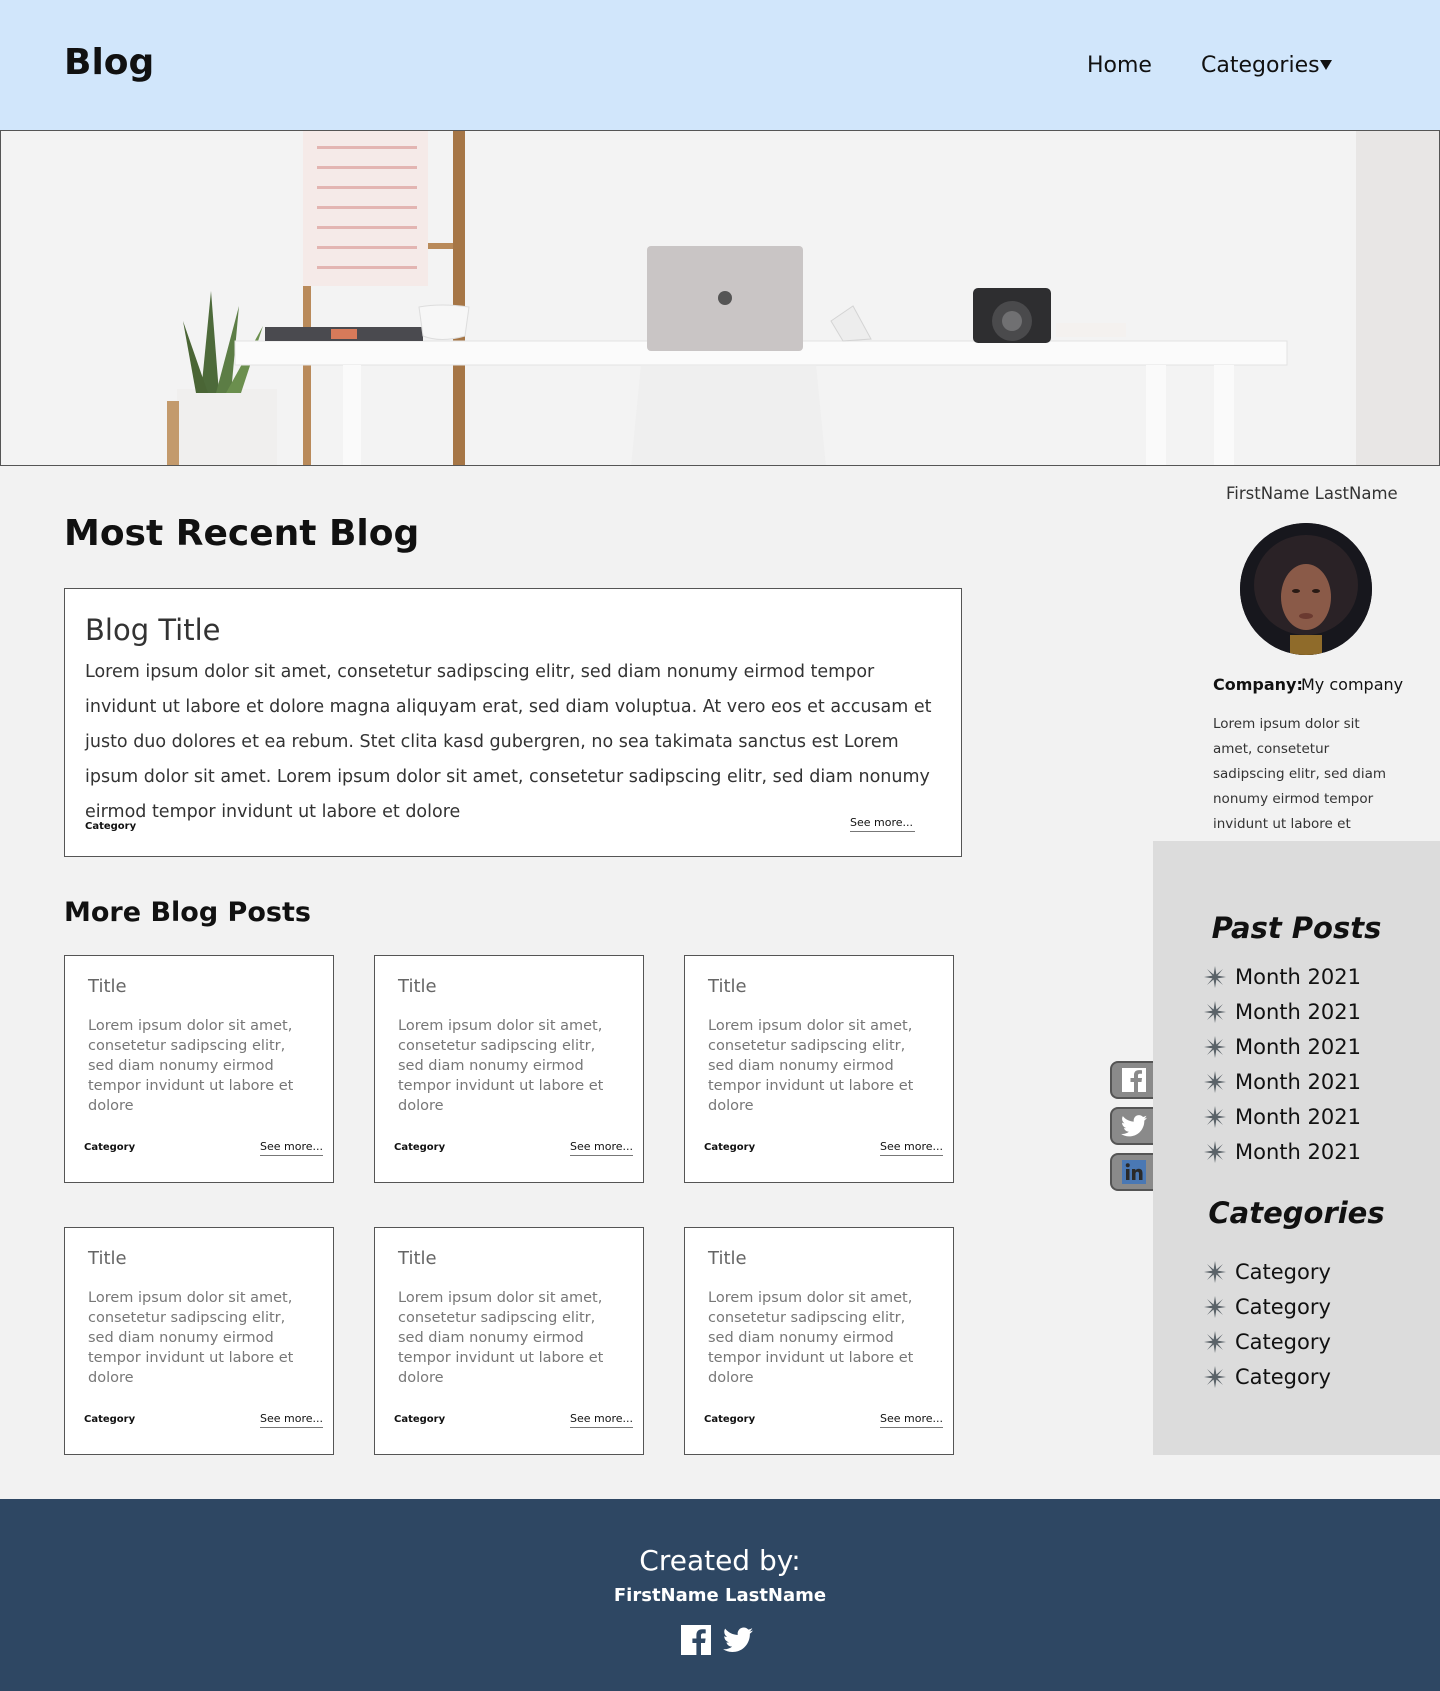  Describe the element at coordinates (1312, 493) in the screenshot. I see `profile-name: FirstName LastName` at that location.